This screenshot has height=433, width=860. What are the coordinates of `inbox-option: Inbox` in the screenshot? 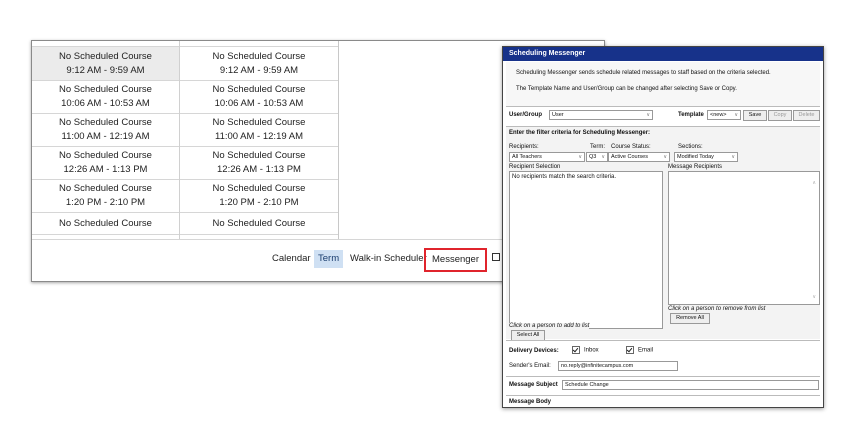 It's located at (585, 350).